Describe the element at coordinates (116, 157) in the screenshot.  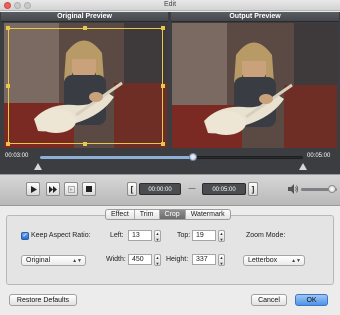
I see `timeline-progress` at that location.